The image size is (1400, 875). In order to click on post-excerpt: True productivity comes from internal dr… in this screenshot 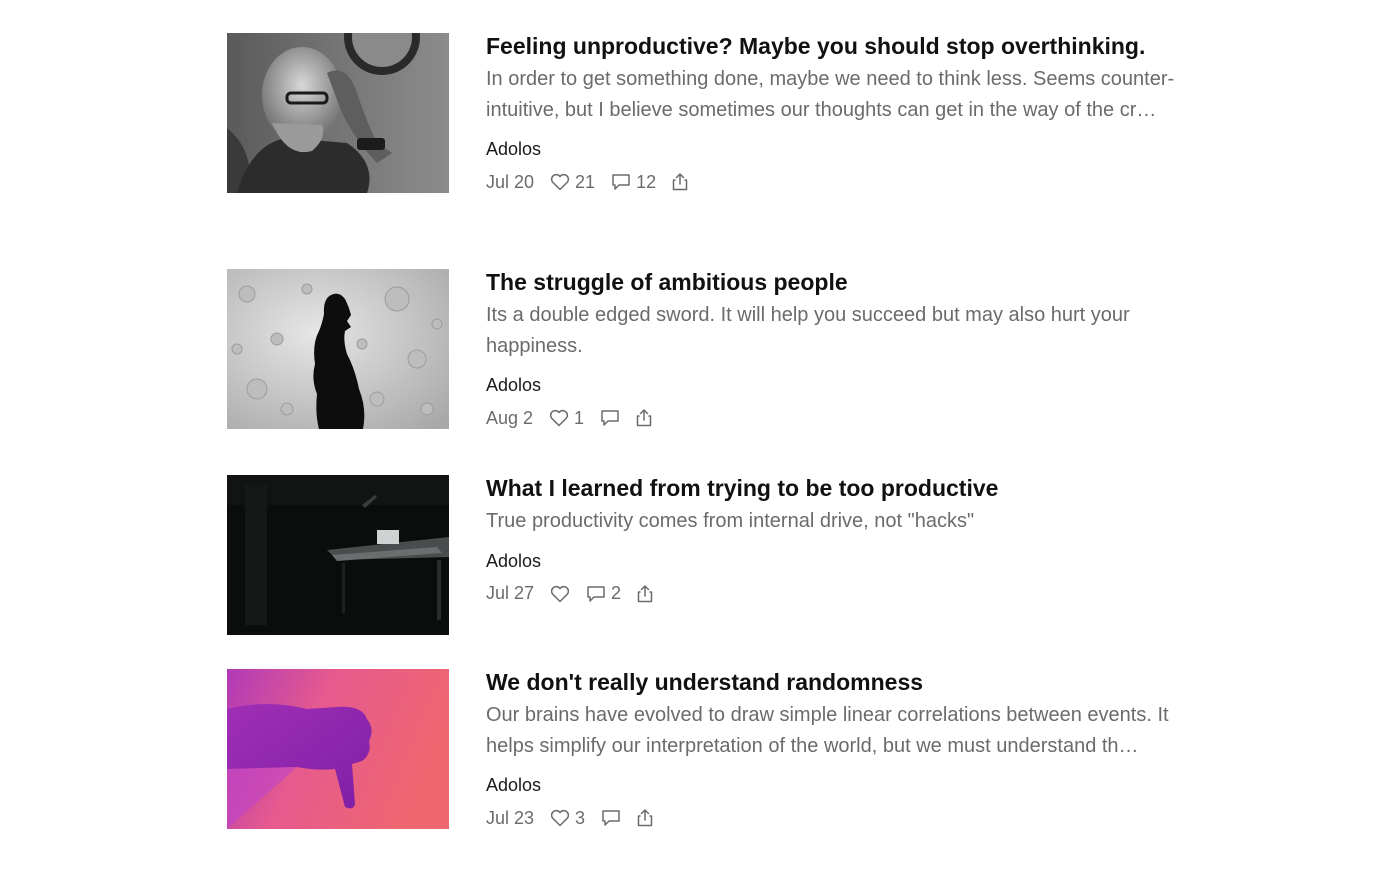, I will do `click(836, 521)`.